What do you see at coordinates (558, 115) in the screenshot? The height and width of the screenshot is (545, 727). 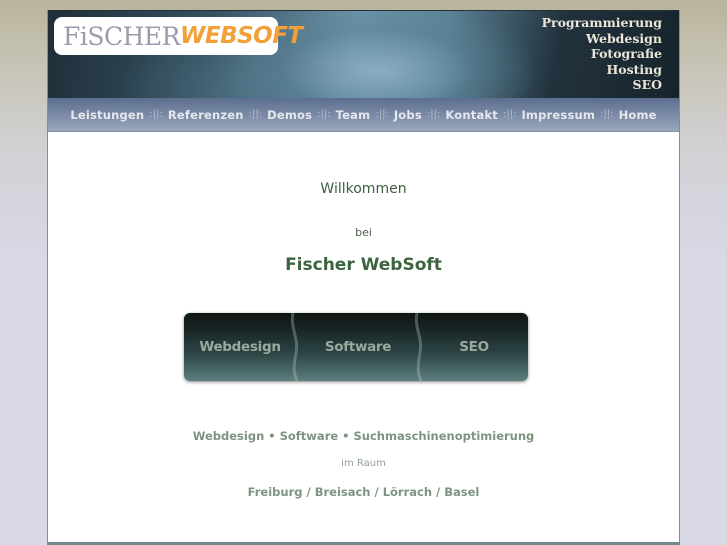 I see `nav-impressum: Impressum` at bounding box center [558, 115].